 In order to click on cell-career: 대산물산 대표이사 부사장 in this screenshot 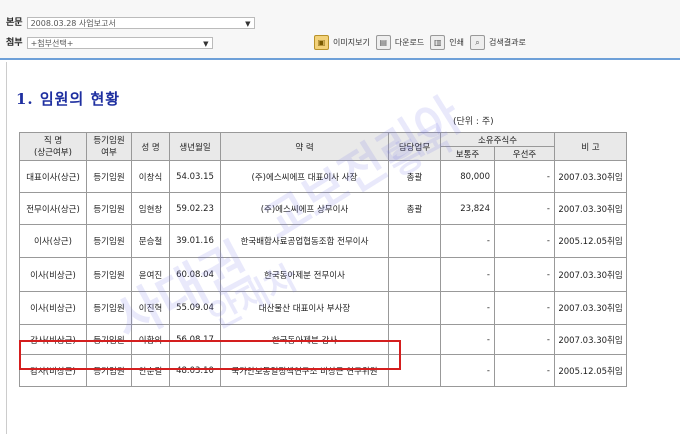, I will do `click(304, 308)`.